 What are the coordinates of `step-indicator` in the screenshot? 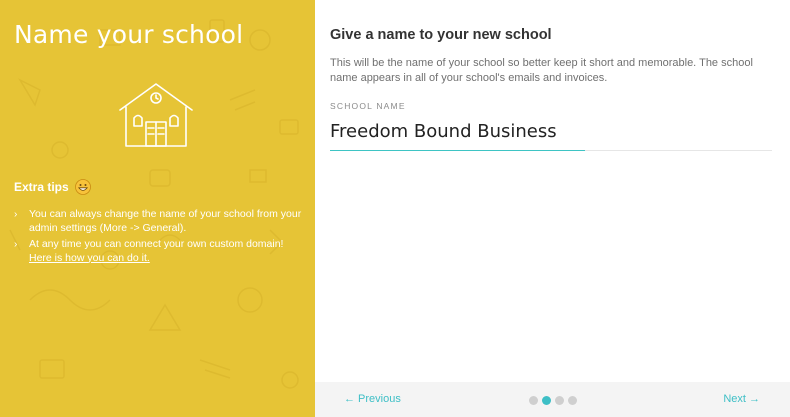 It's located at (553, 400).